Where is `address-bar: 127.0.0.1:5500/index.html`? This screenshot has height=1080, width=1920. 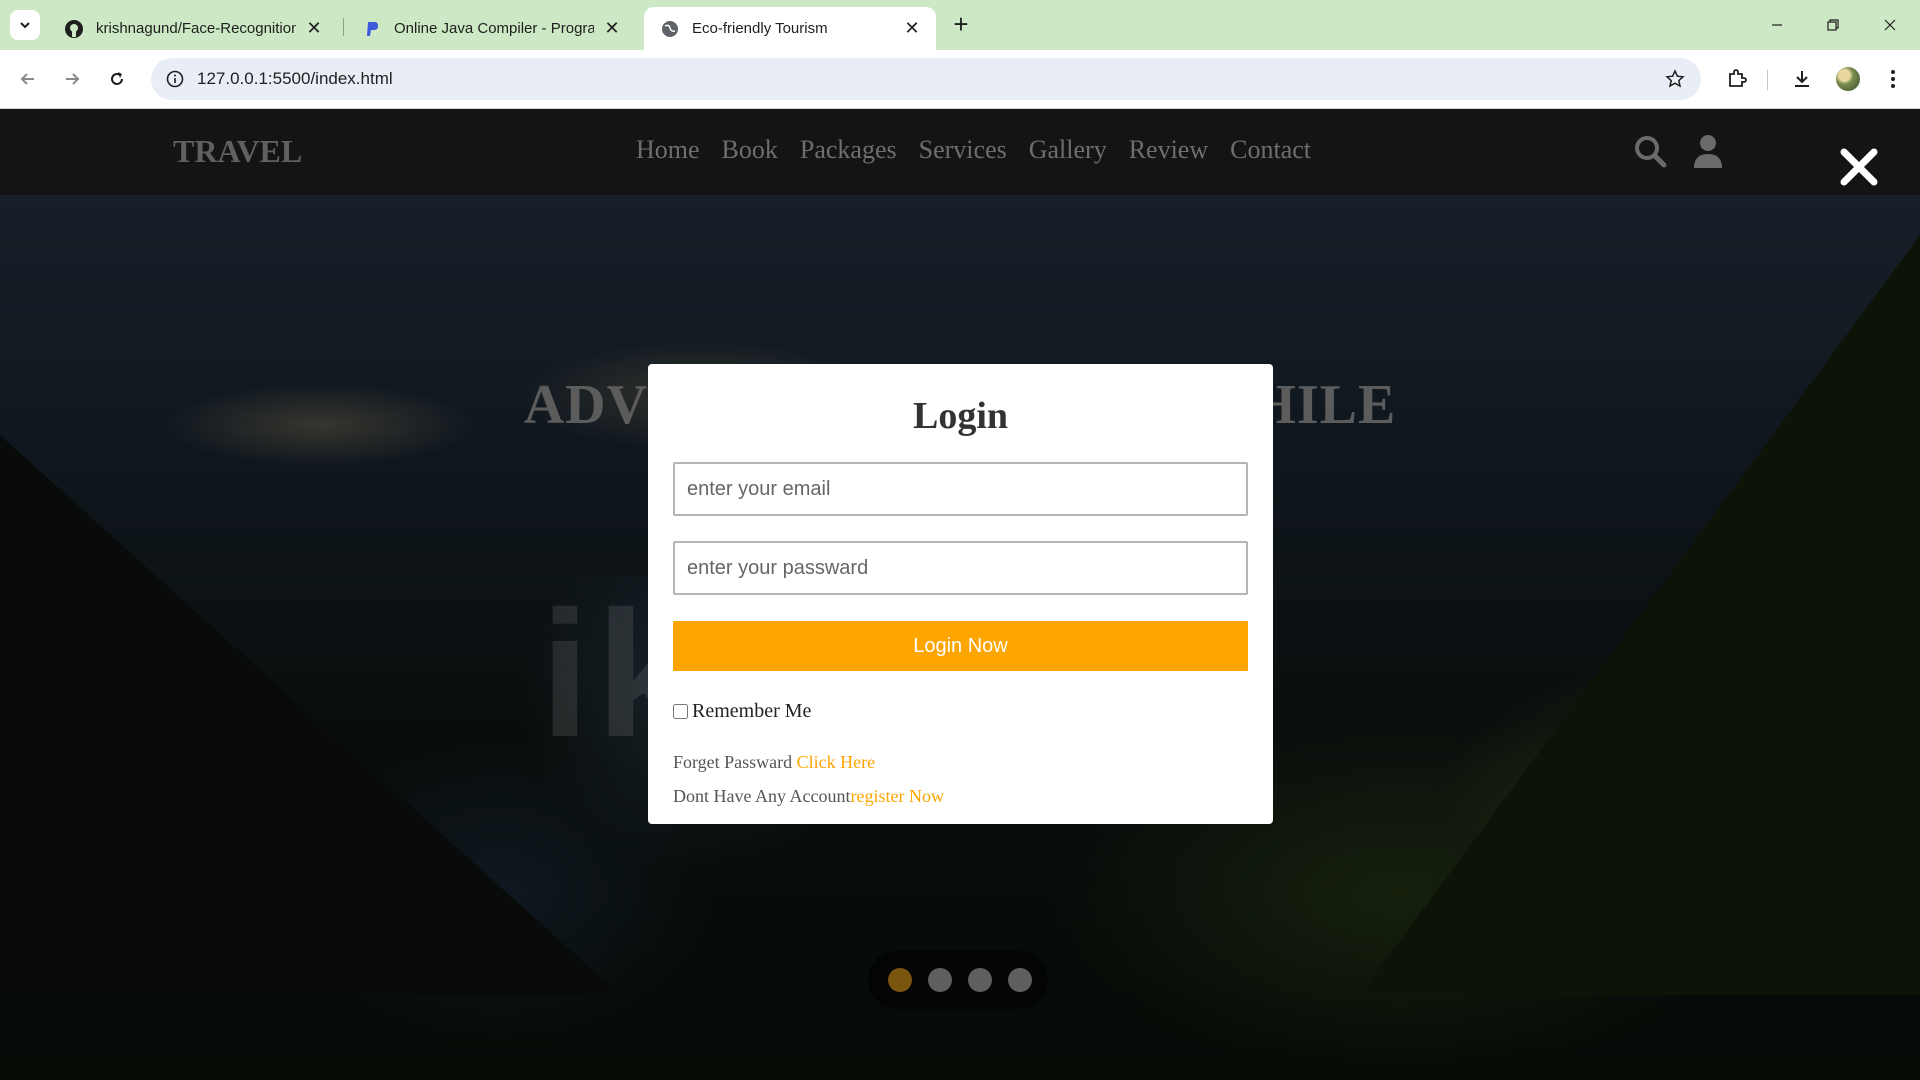
address-bar: 127.0.0.1:5500/index.html is located at coordinates (926, 79).